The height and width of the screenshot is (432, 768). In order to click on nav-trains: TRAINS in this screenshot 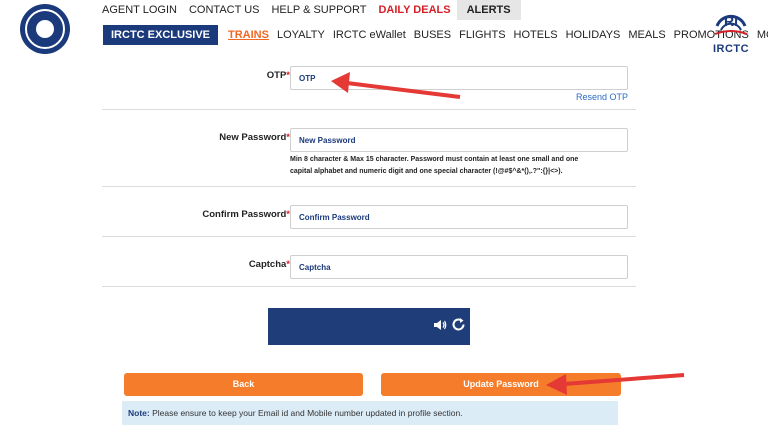, I will do `click(248, 35)`.